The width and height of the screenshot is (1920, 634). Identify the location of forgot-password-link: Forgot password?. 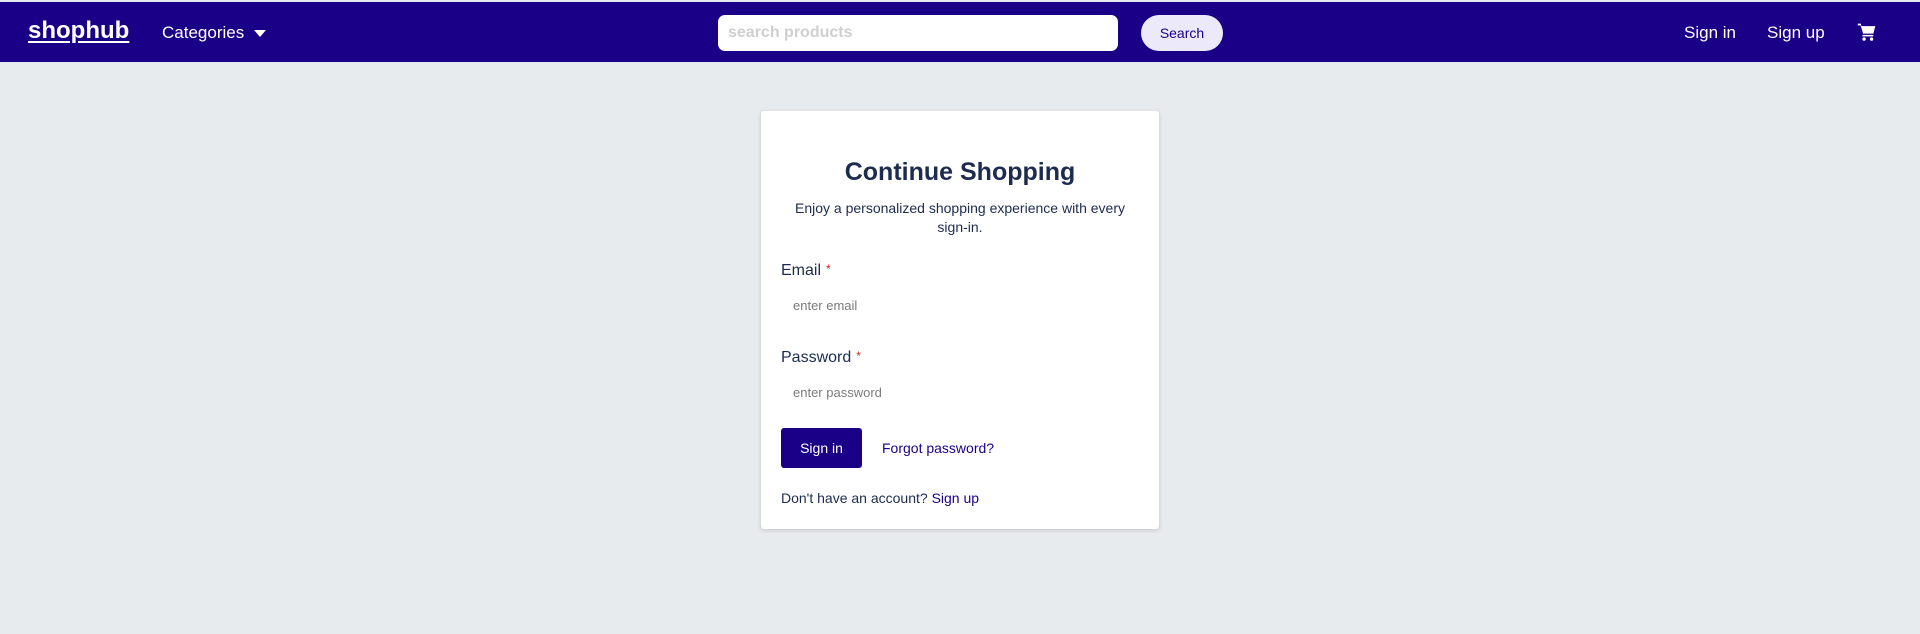
(938, 448).